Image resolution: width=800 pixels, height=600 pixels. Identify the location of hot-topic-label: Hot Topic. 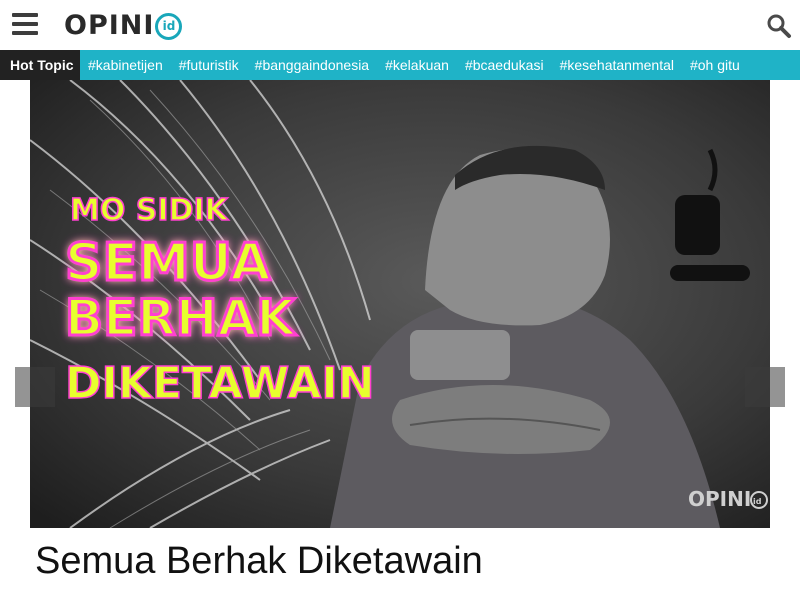
(40, 65).